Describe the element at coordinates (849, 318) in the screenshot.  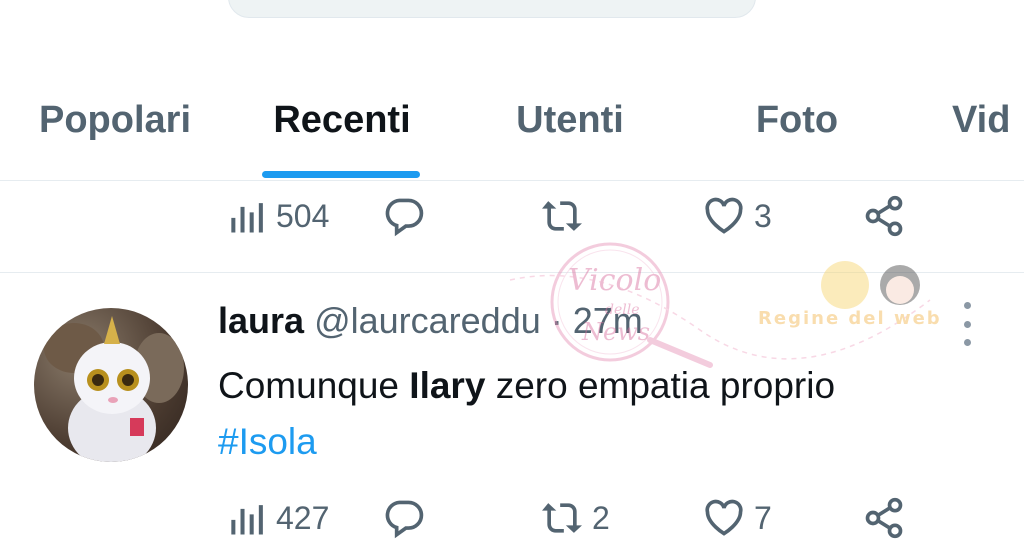
I see `watermark-text: Regine del web` at that location.